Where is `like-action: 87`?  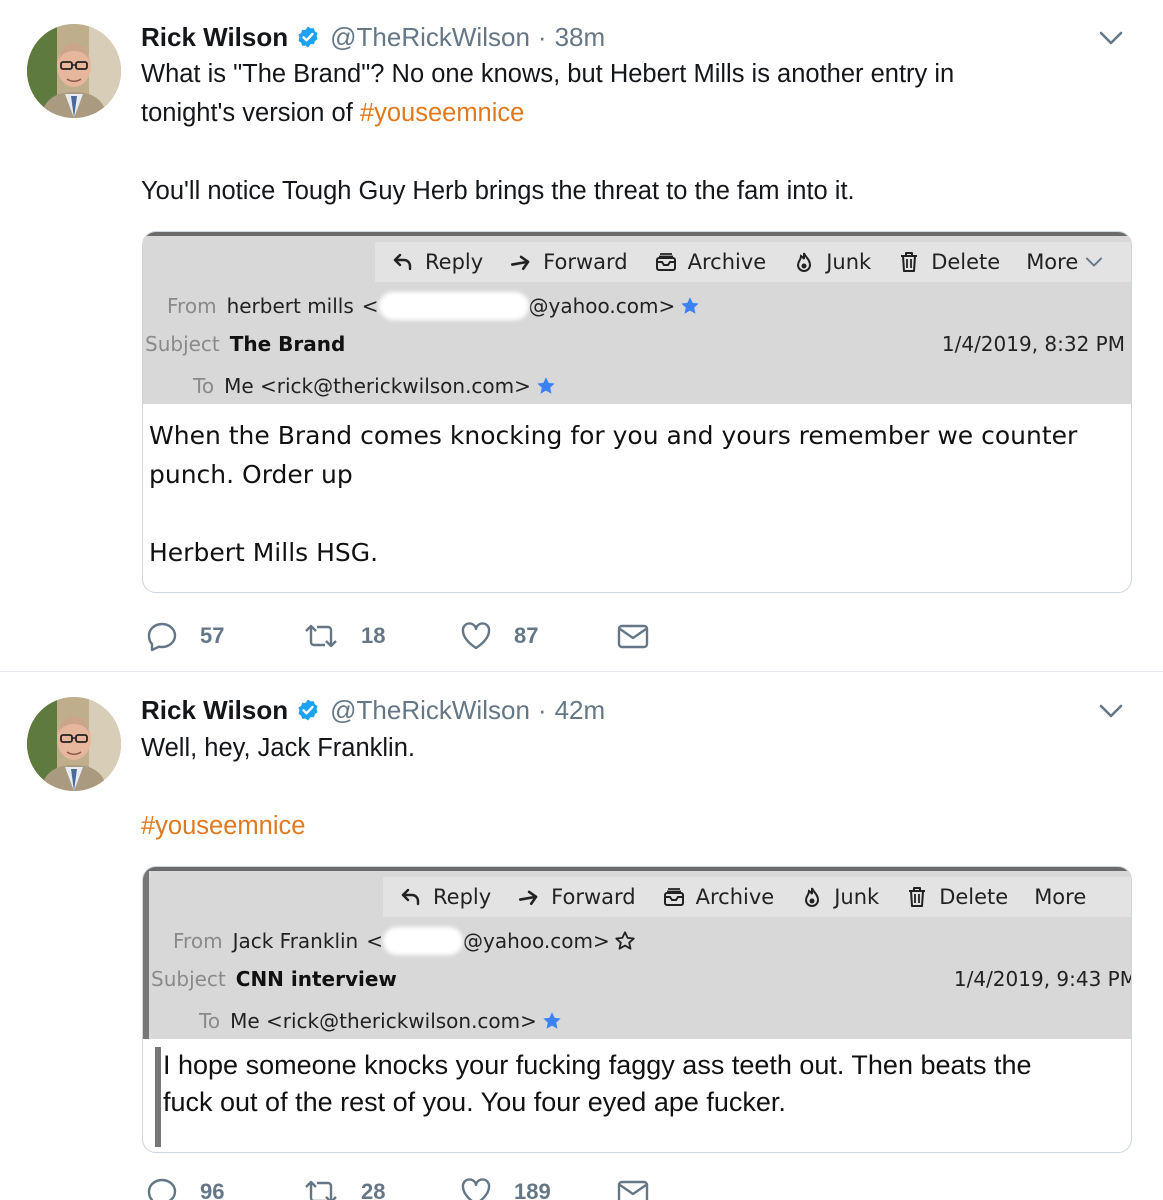
like-action: 87 is located at coordinates (538, 636).